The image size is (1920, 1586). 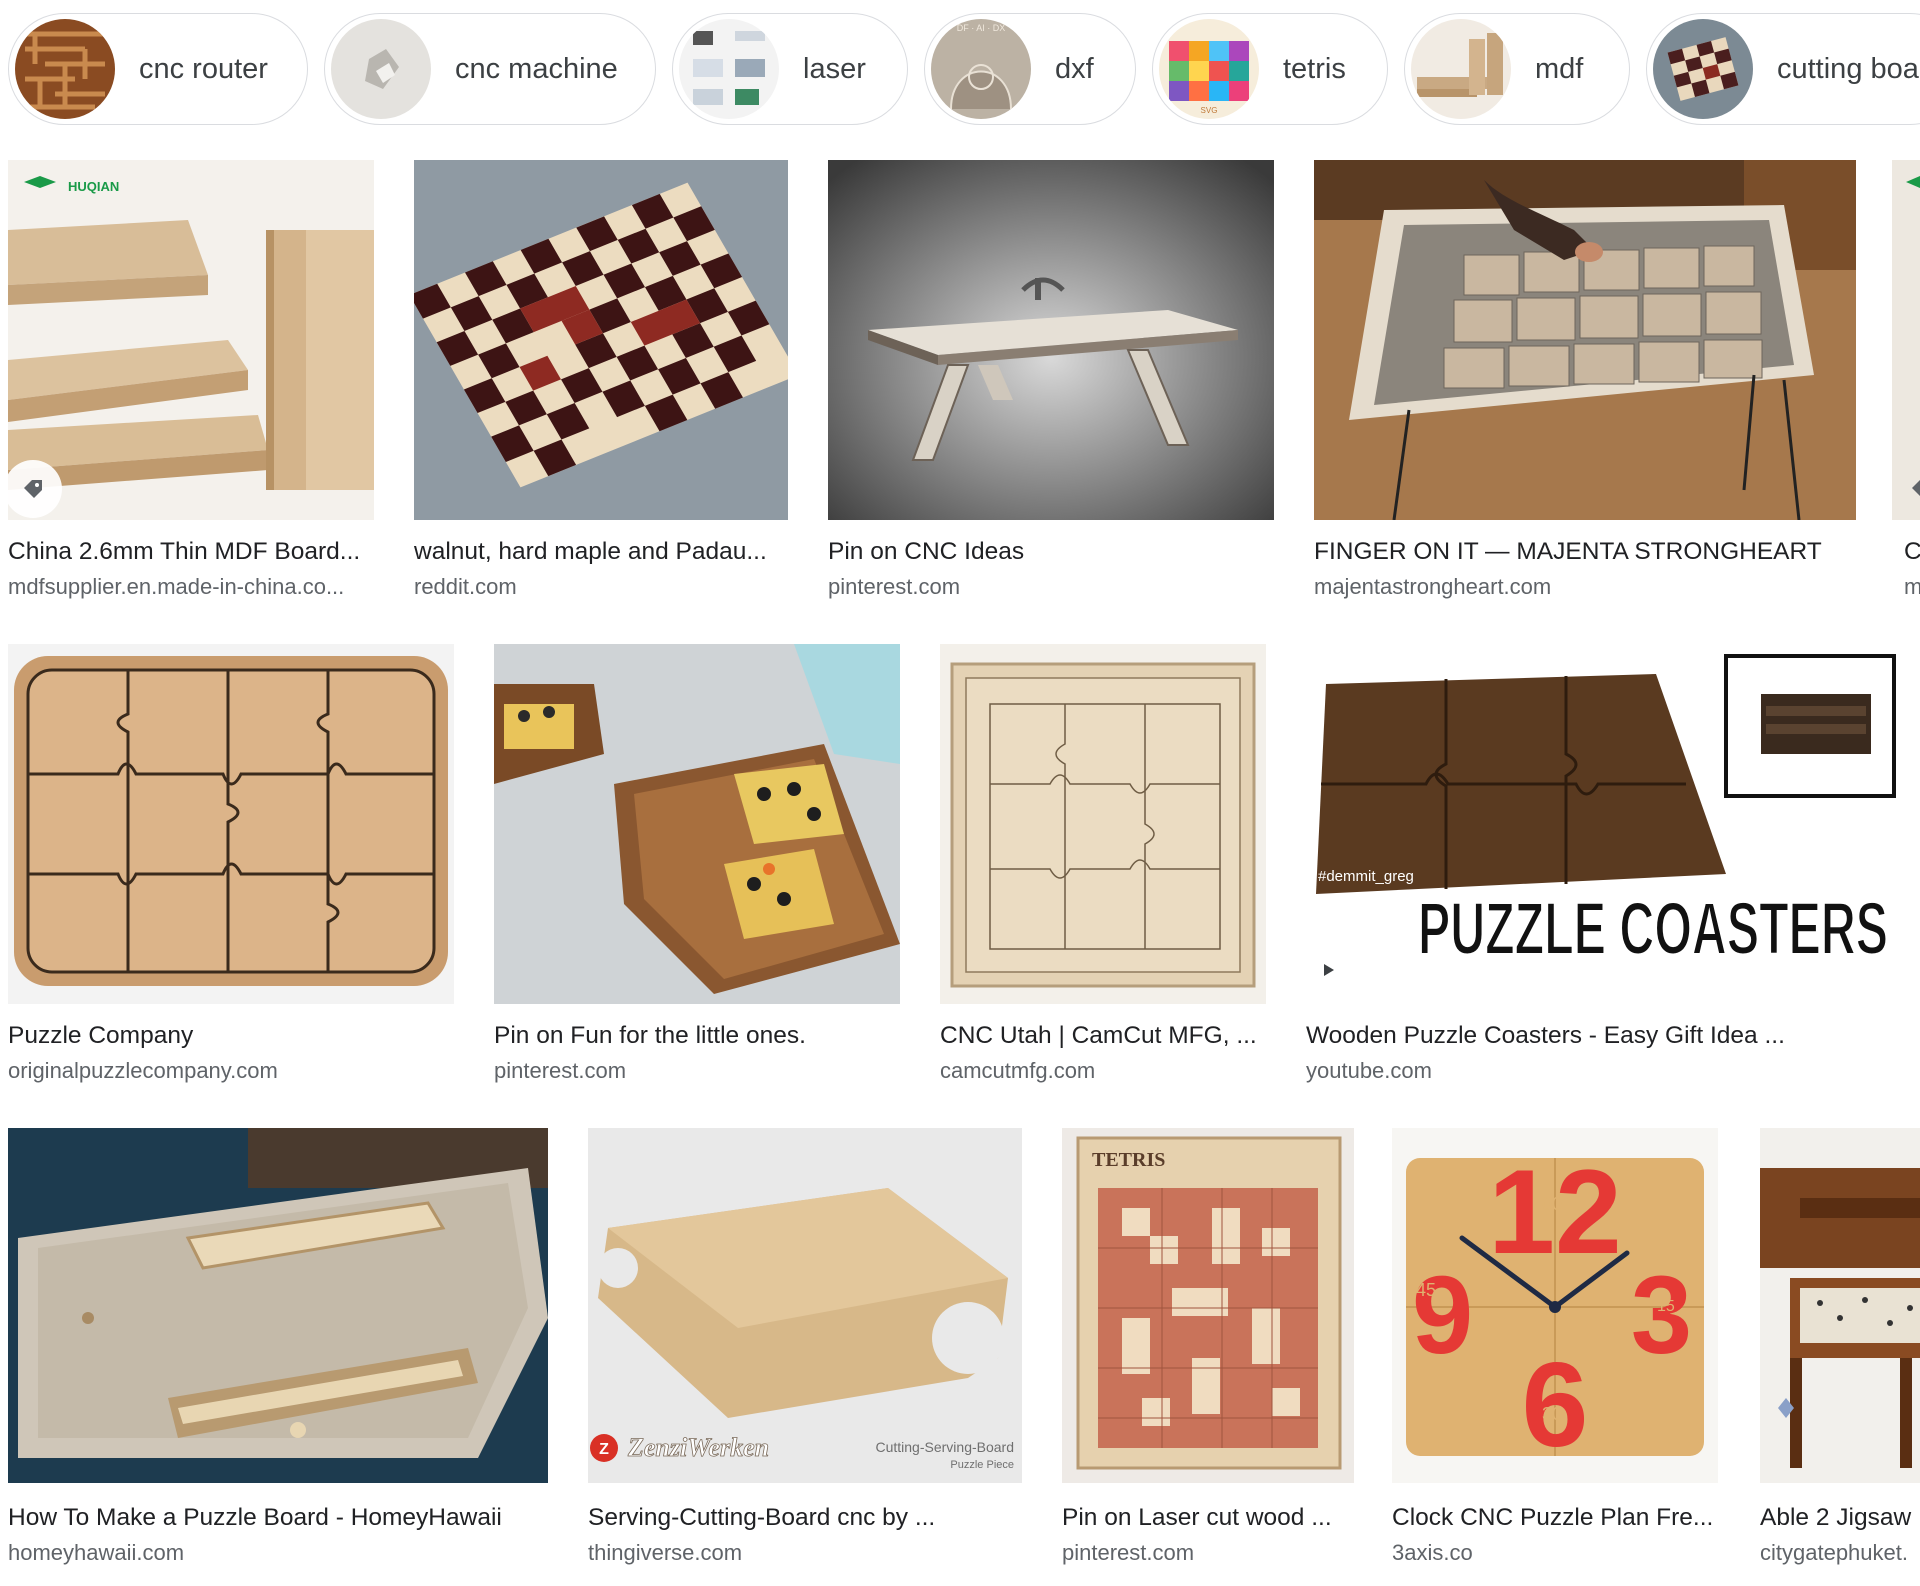 What do you see at coordinates (1209, 69) in the screenshot?
I see `tetris-blocks-thumb: SVG` at bounding box center [1209, 69].